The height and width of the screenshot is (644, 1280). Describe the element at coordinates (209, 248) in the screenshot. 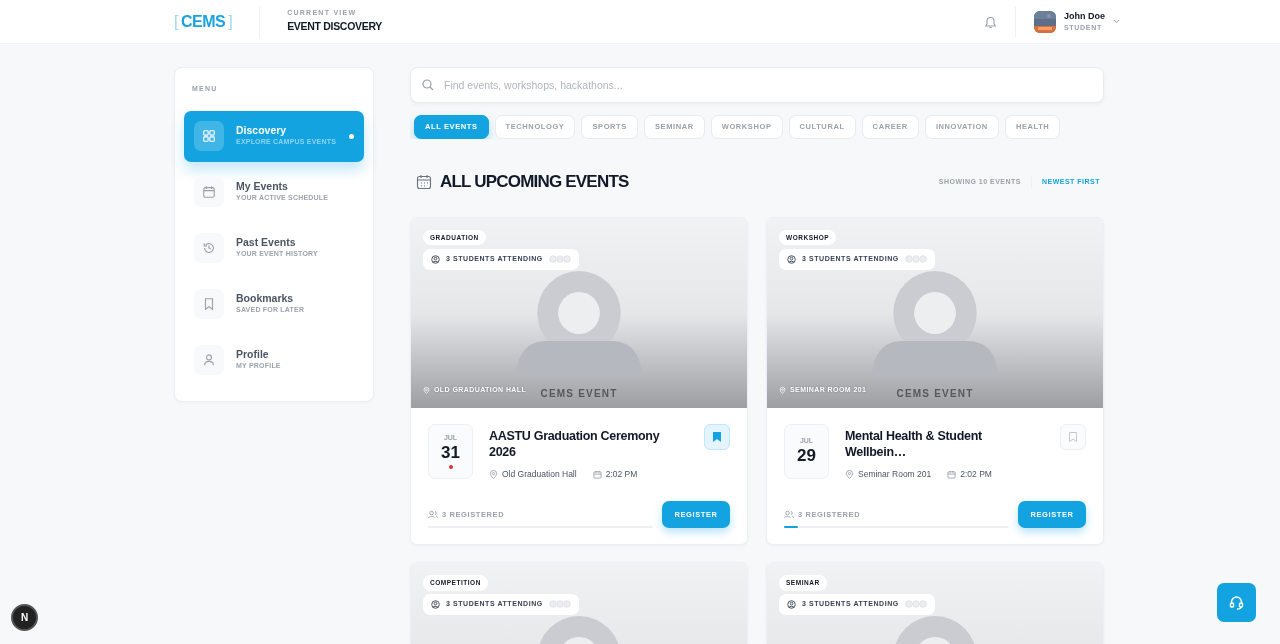

I see `history-icon` at that location.